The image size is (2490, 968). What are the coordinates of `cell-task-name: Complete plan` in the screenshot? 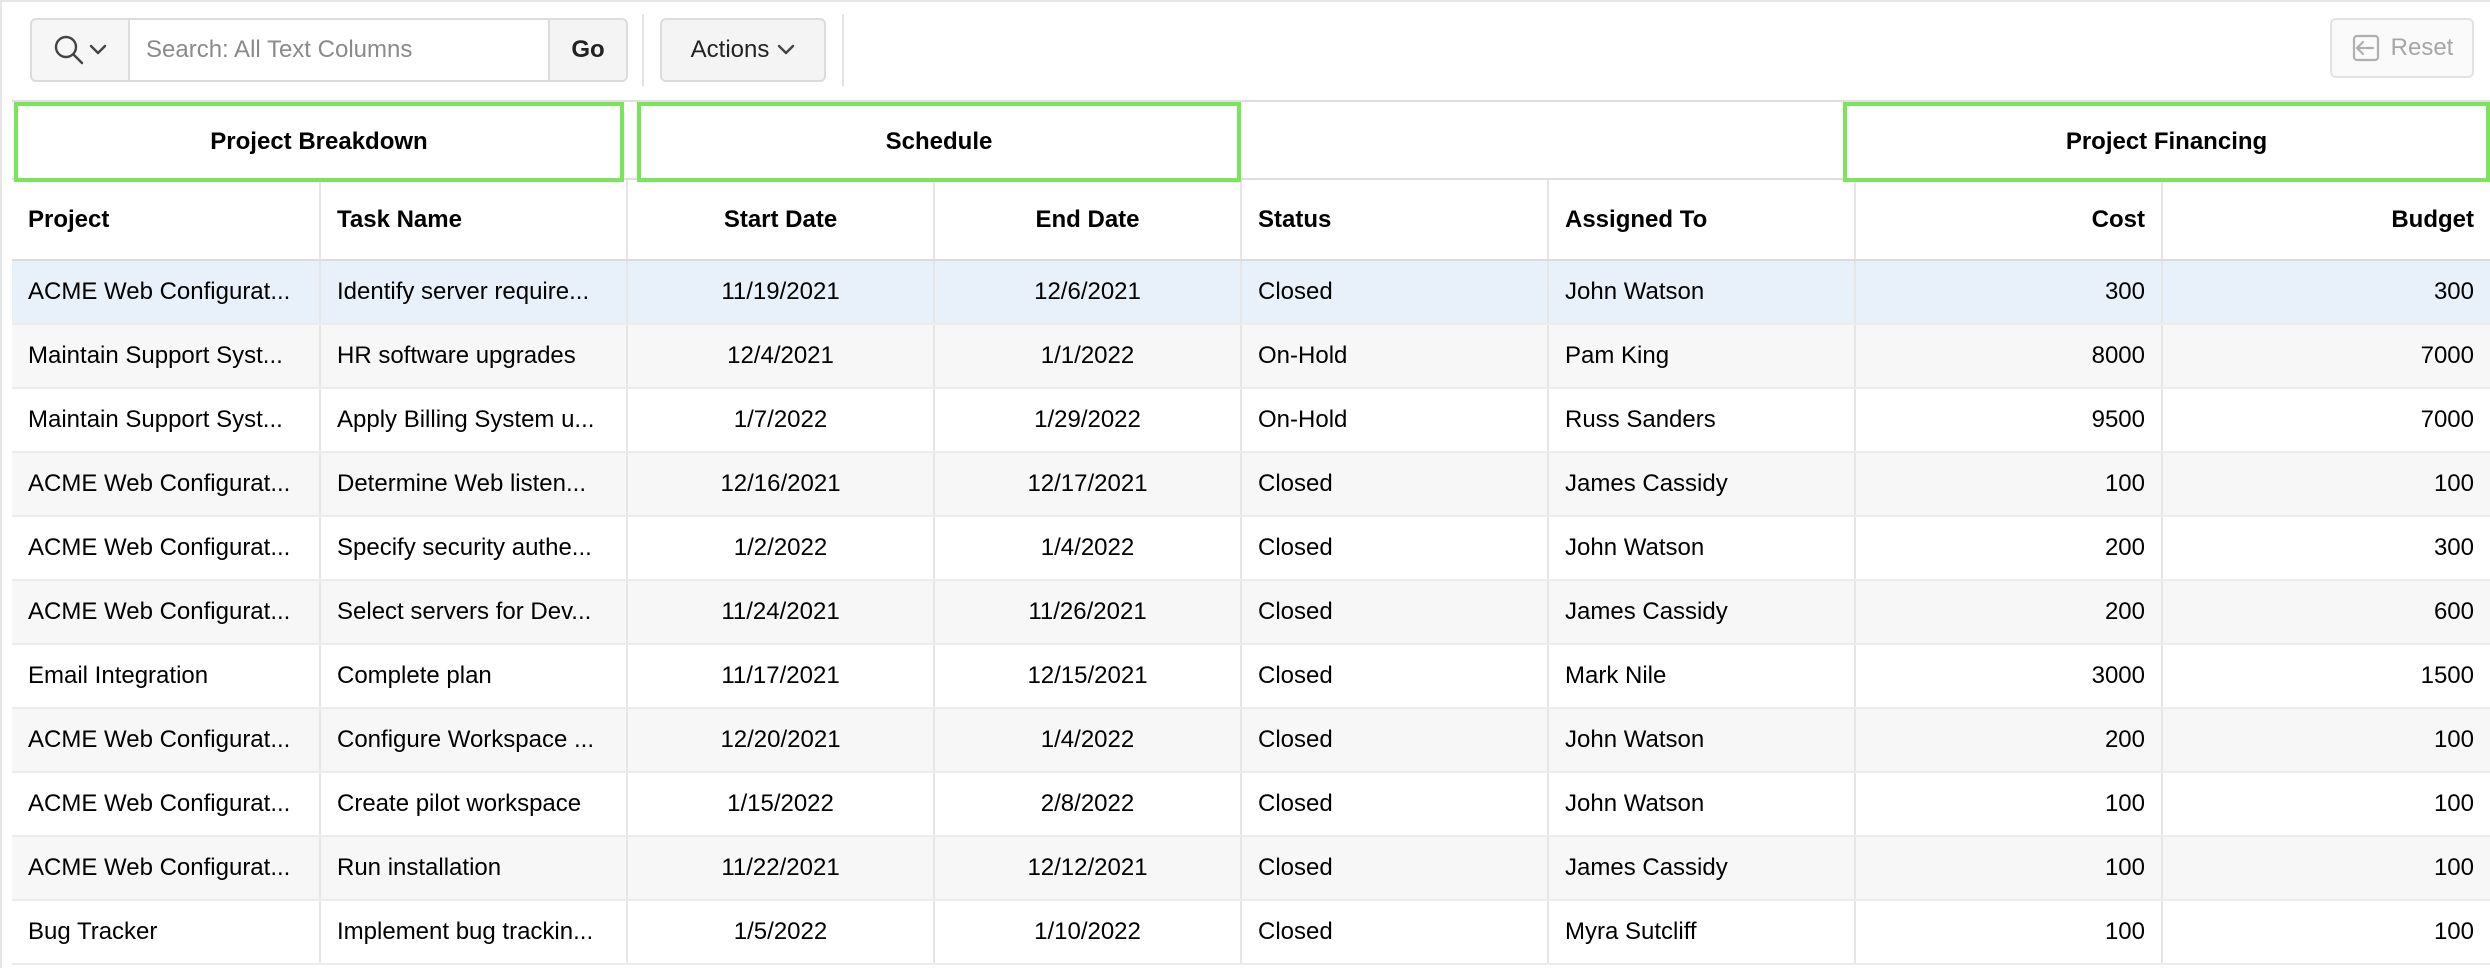 It's located at (474, 676).